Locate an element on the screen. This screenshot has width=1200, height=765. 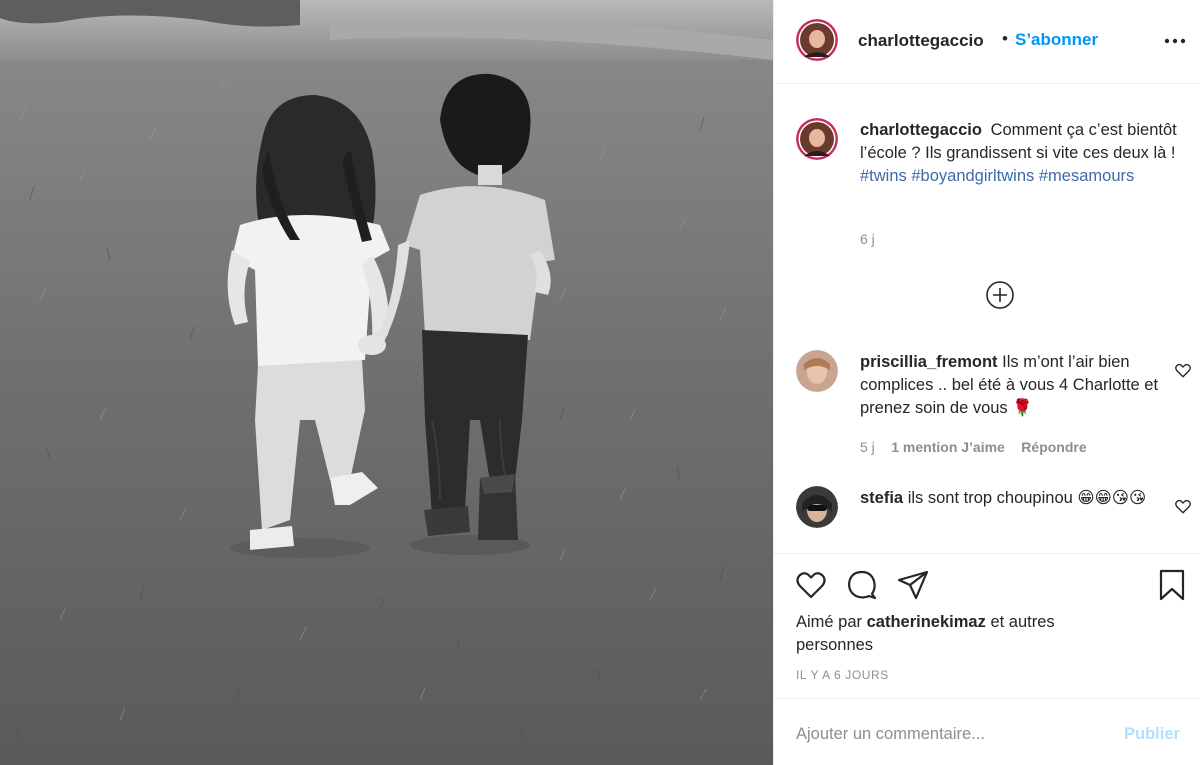
comment-username: priscillia_fremont is located at coordinates (929, 362).